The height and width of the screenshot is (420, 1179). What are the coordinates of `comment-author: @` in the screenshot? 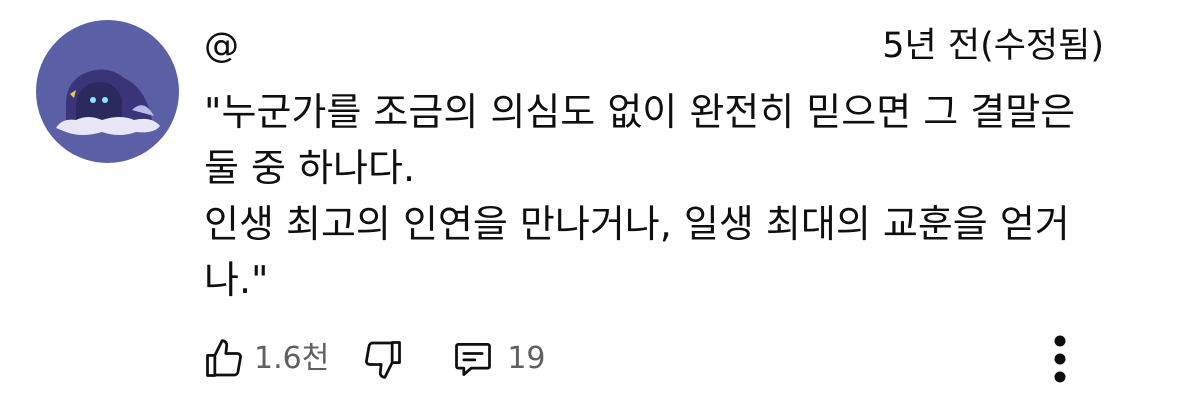 It's located at (221, 46).